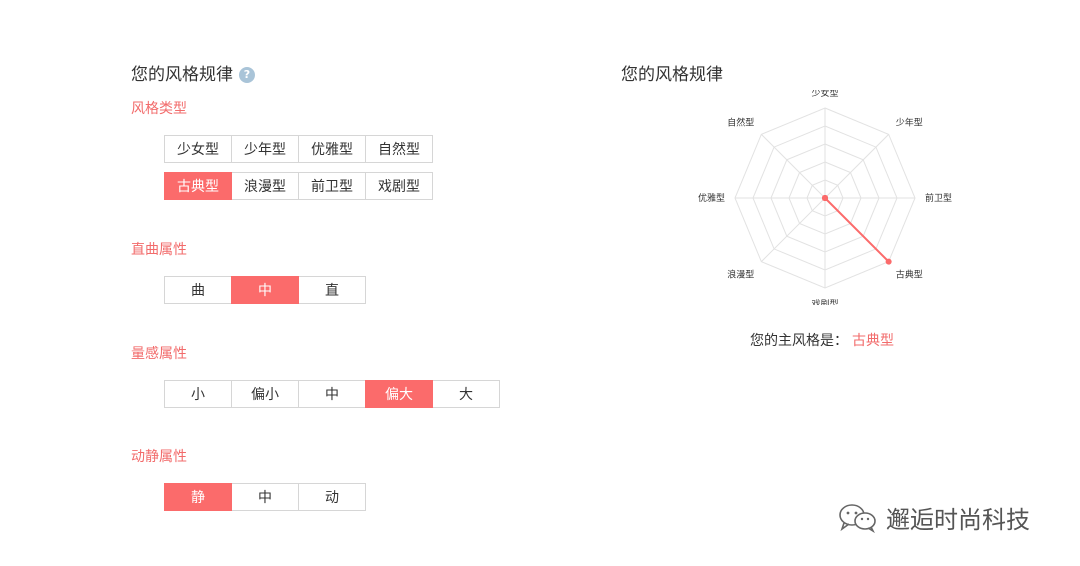 The width and height of the screenshot is (1080, 566). I want to click on option-zhong-1: 中, so click(265, 290).